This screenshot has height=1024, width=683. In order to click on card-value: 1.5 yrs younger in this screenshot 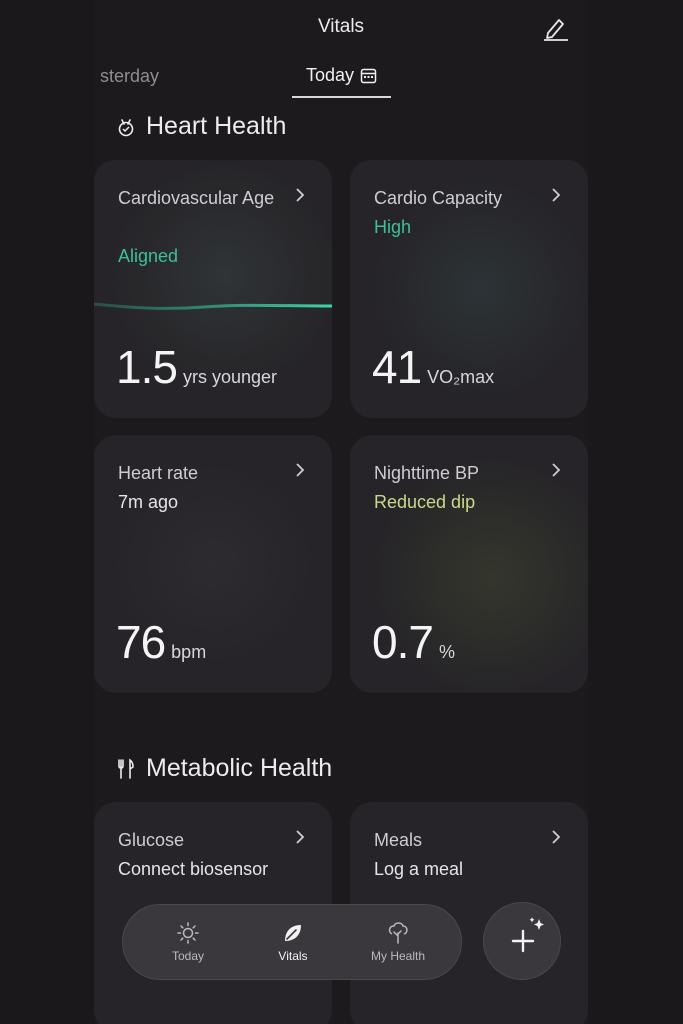, I will do `click(196, 367)`.